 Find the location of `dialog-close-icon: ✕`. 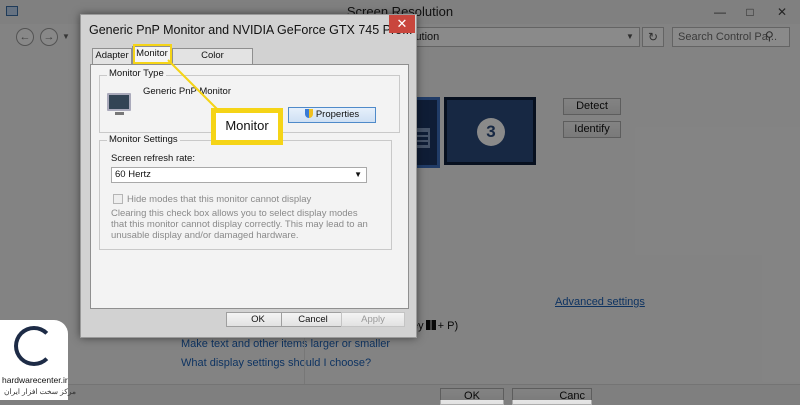

dialog-close-icon: ✕ is located at coordinates (402, 24).